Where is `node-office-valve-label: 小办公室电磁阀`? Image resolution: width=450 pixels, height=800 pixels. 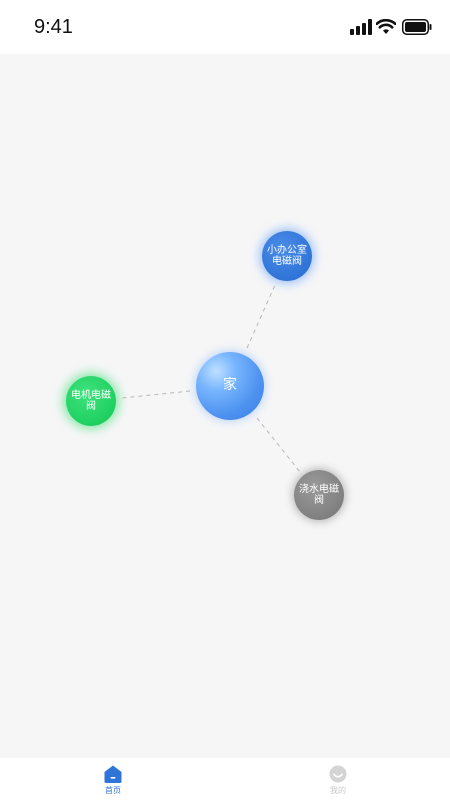 node-office-valve-label: 小办公室电磁阀 is located at coordinates (287, 256).